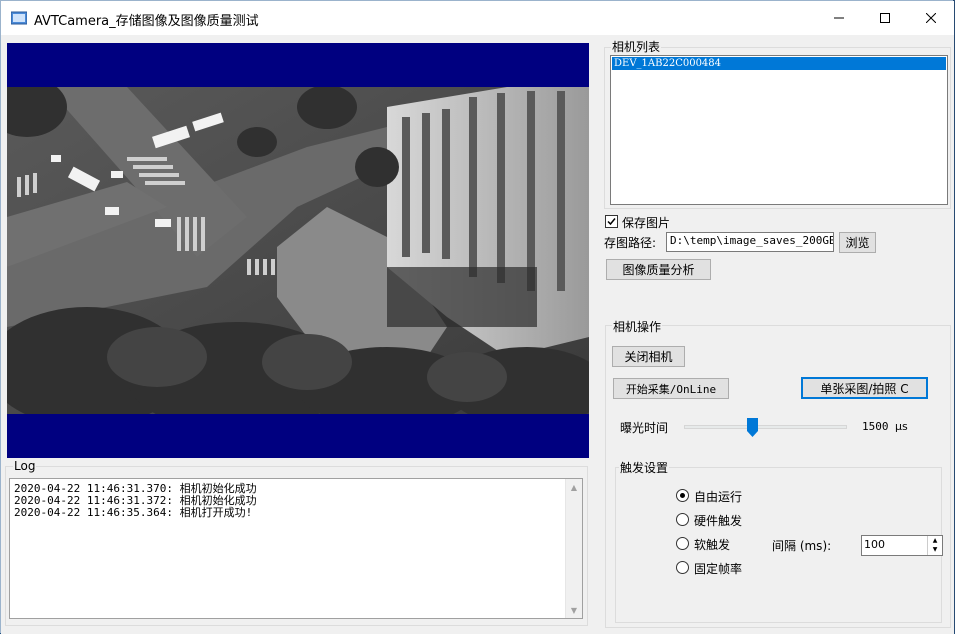  I want to click on log-group-label: Log, so click(25, 466).